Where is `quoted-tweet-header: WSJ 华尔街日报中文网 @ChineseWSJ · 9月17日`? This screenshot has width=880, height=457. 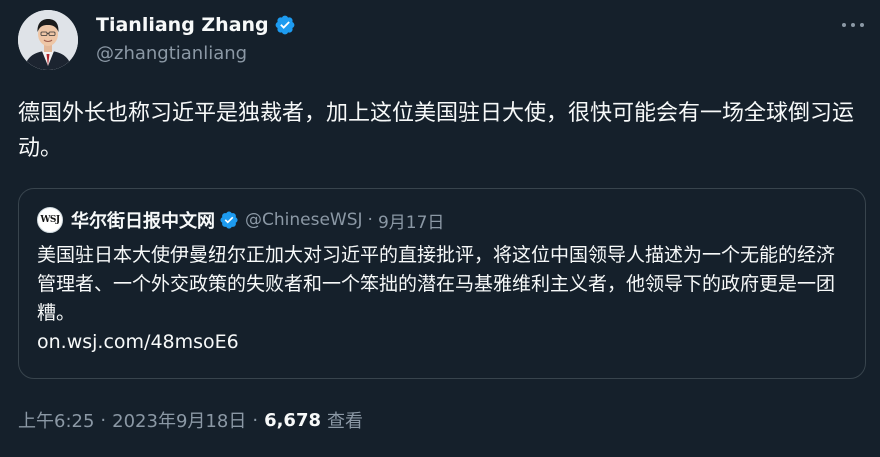 quoted-tweet-header: WSJ 华尔街日报中文网 @ChineseWSJ · 9月17日 is located at coordinates (240, 220).